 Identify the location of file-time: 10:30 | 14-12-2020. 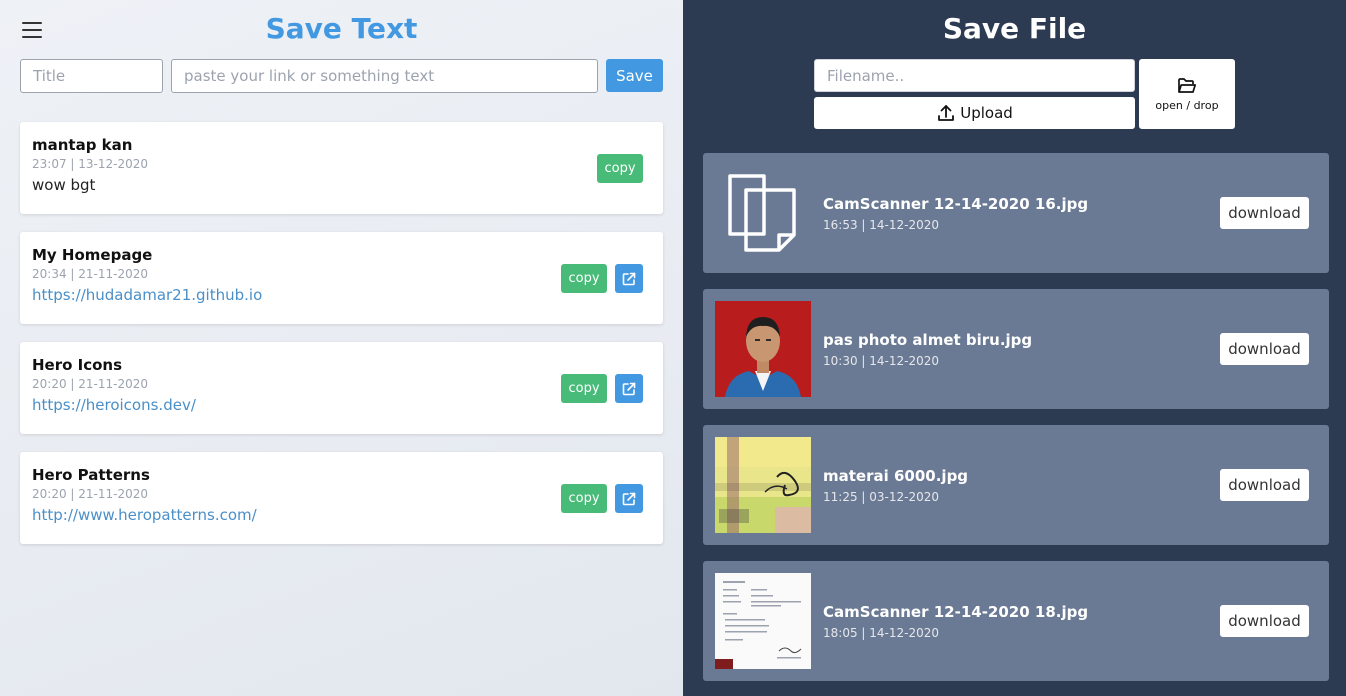
(881, 360).